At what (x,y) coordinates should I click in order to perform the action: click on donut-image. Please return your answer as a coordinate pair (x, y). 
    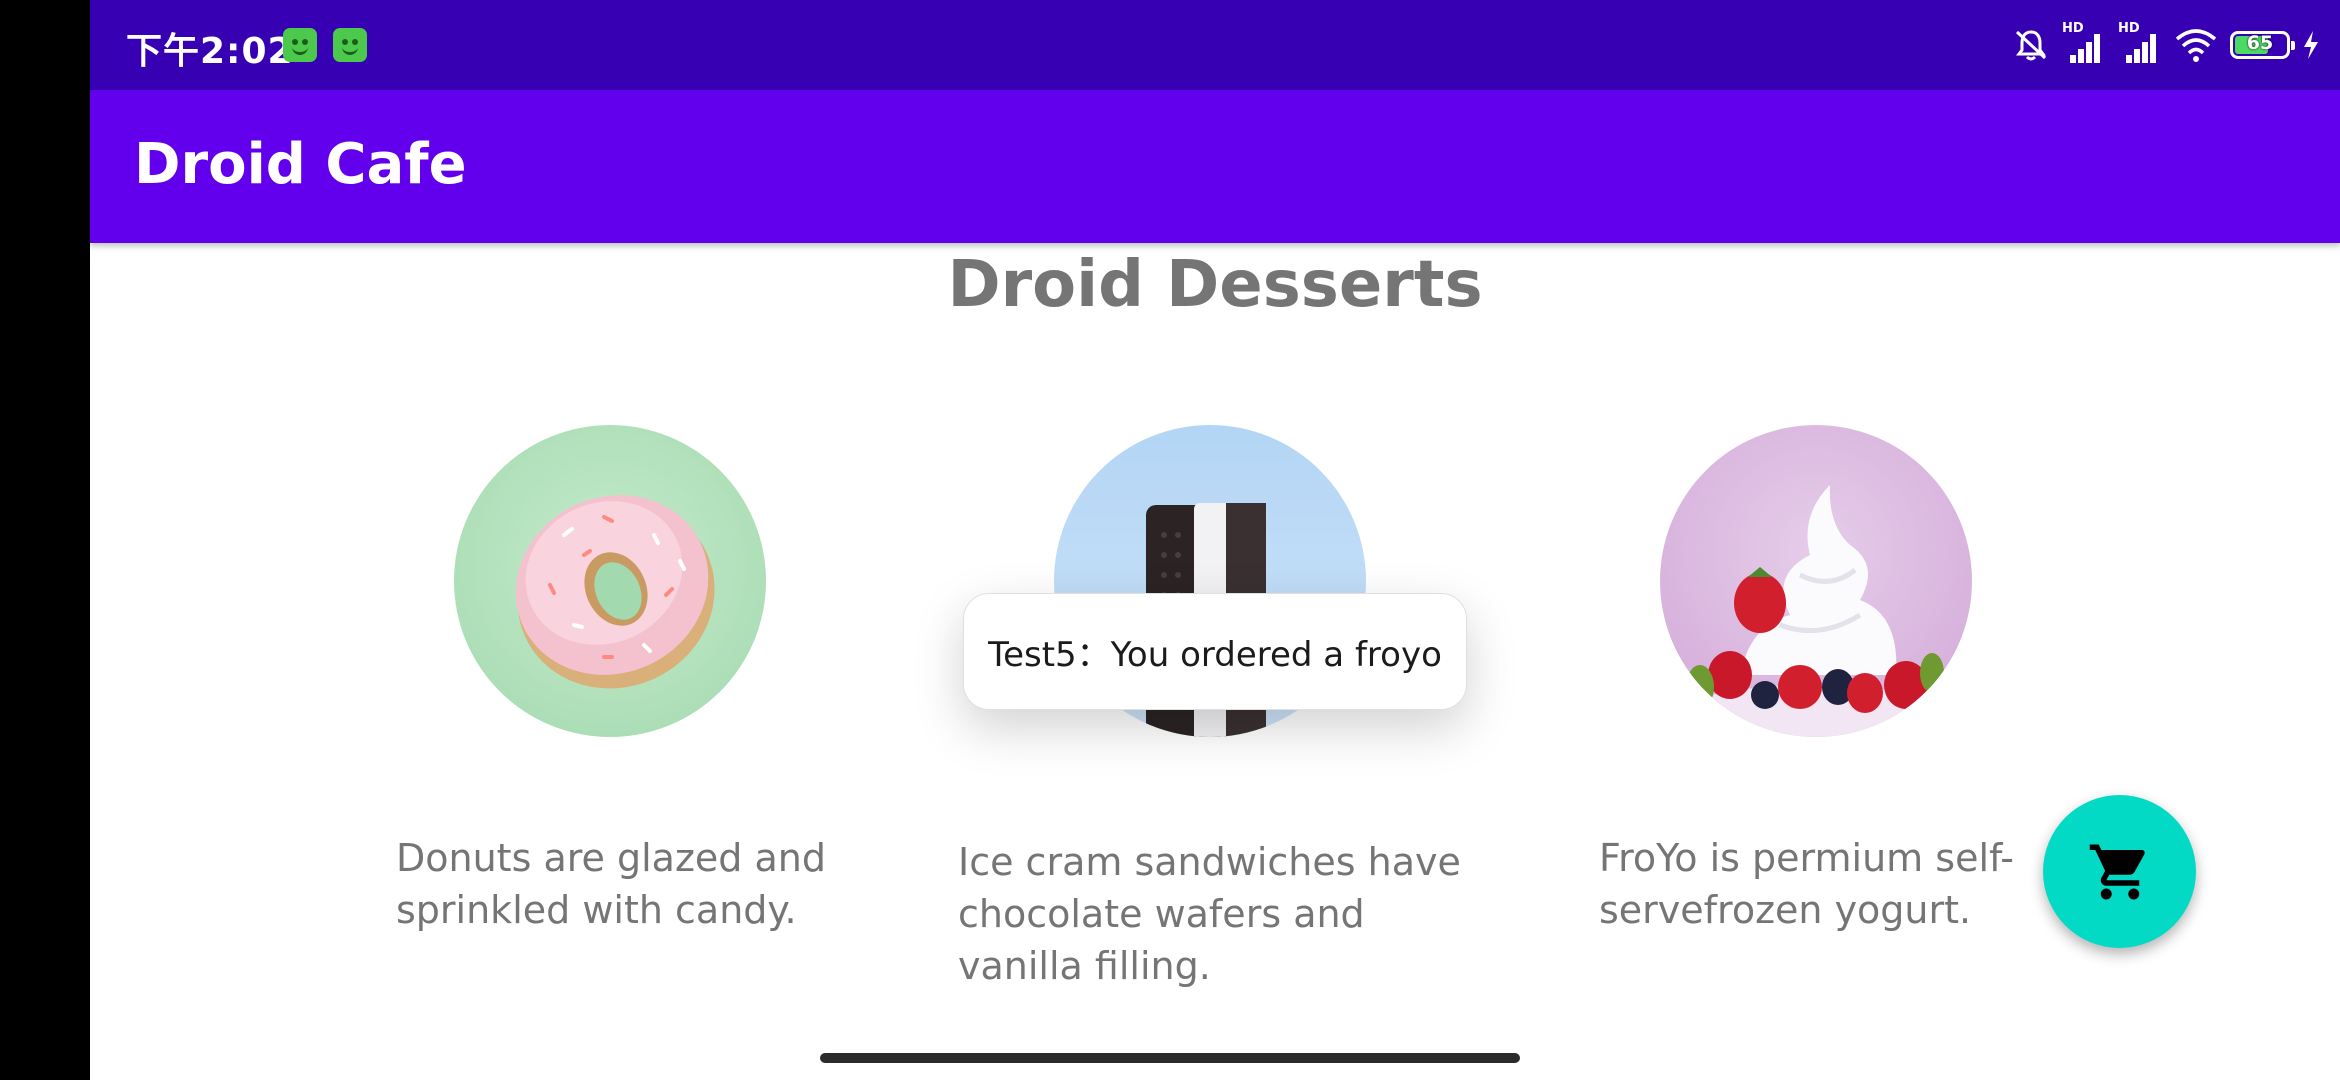
    Looking at the image, I should click on (610, 581).